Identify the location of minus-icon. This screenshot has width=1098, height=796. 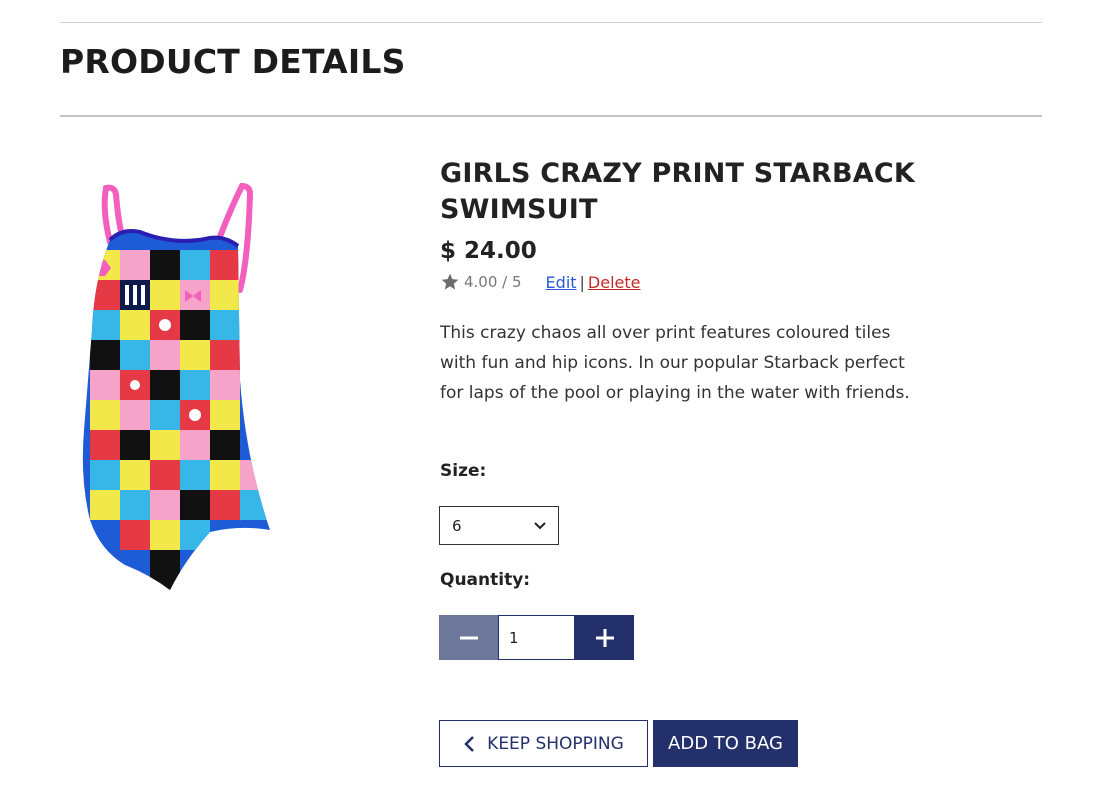
(468, 637).